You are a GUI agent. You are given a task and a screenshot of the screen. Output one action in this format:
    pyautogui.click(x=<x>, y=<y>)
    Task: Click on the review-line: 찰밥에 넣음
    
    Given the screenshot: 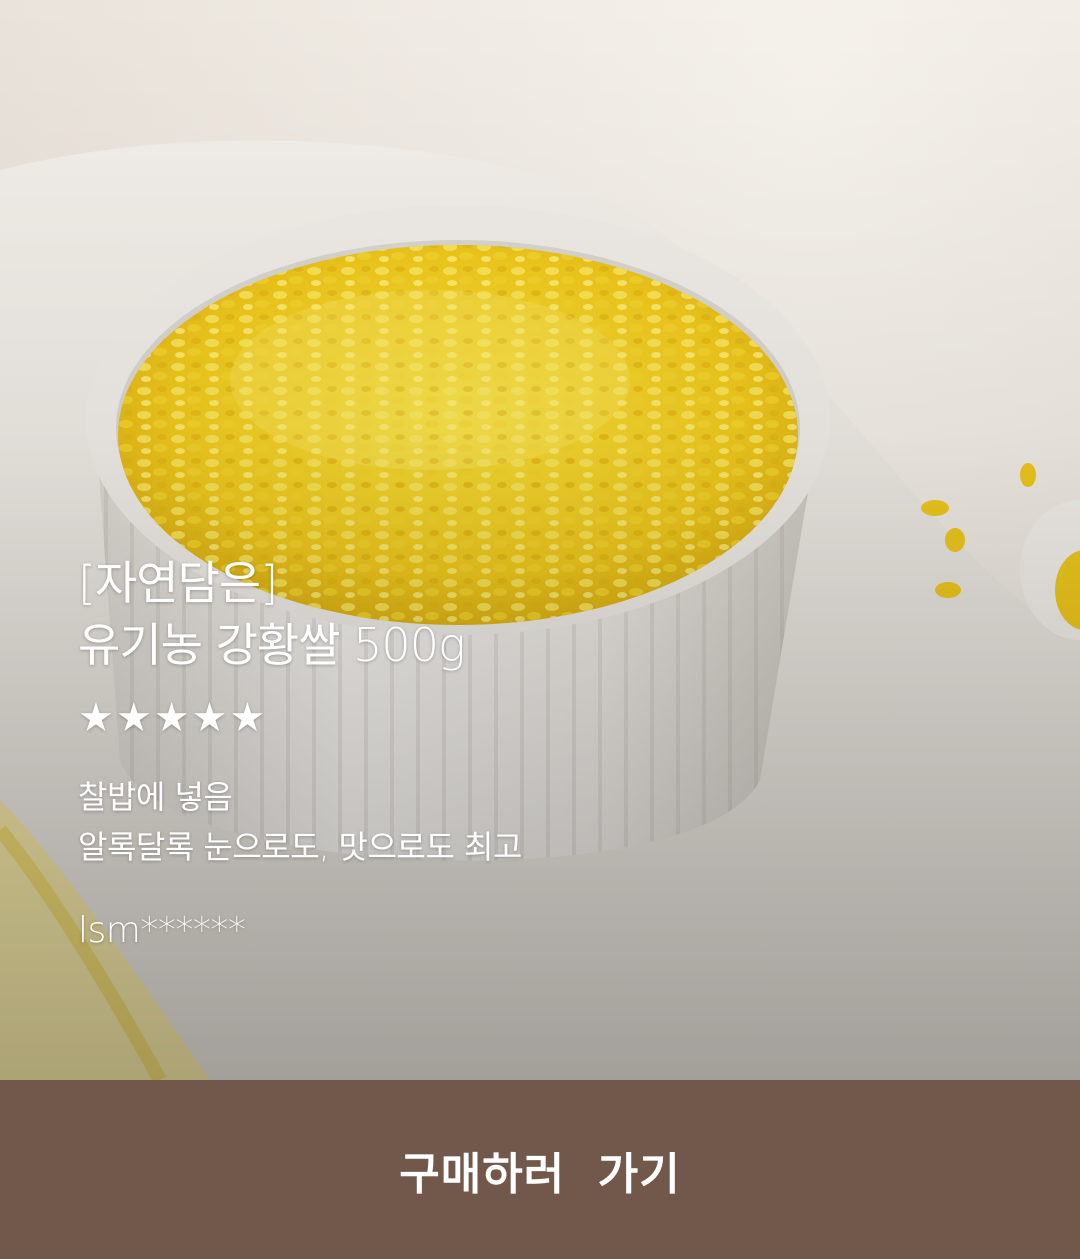 What is the action you would take?
    pyautogui.click(x=155, y=797)
    